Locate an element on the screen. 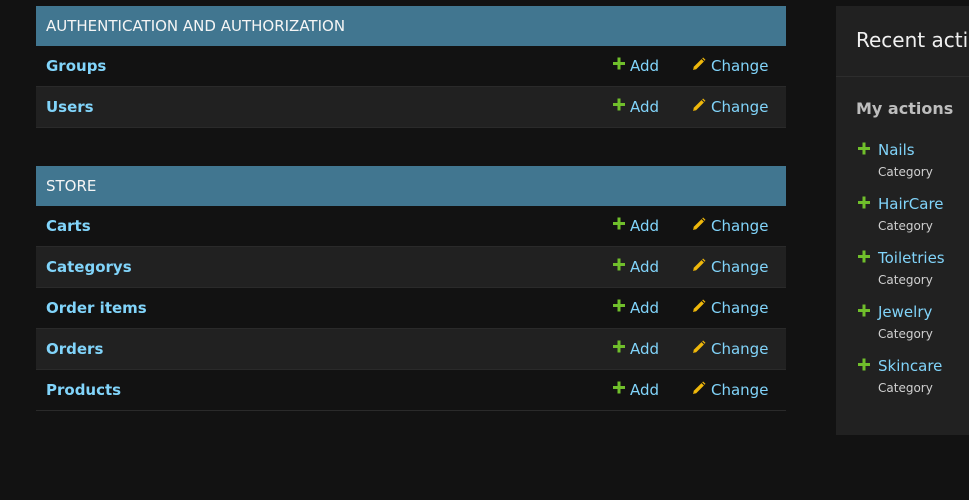  change-orders-link: Change is located at coordinates (729, 349).